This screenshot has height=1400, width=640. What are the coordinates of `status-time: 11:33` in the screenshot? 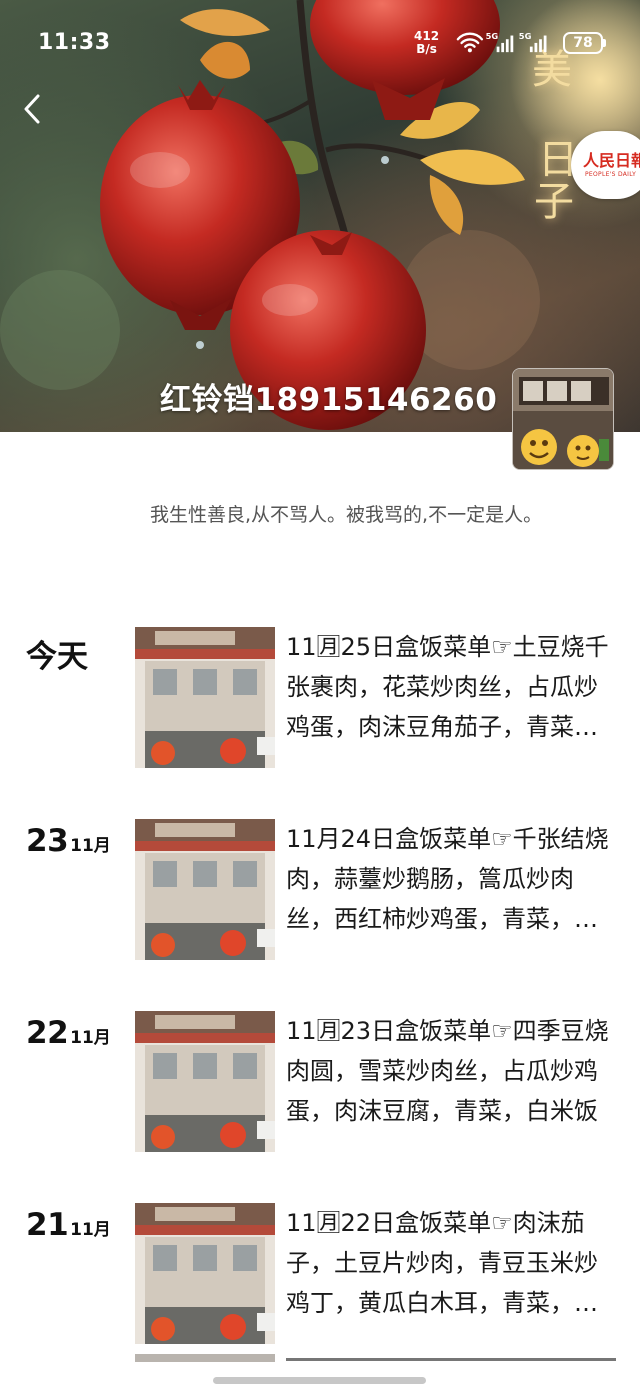 It's located at (74, 42).